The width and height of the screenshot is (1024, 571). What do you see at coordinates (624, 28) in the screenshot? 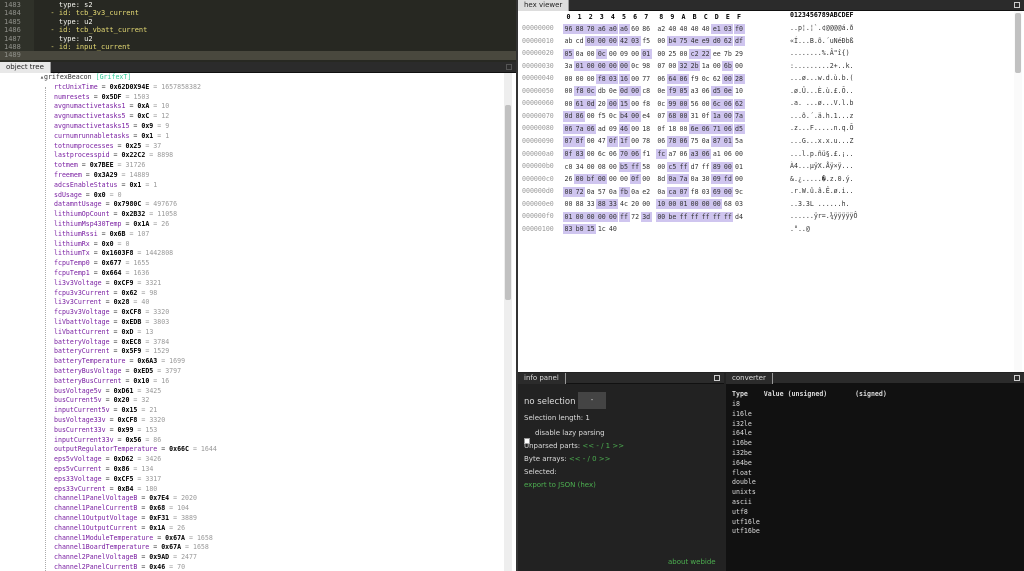
I see `hex-byte: a6` at bounding box center [624, 28].